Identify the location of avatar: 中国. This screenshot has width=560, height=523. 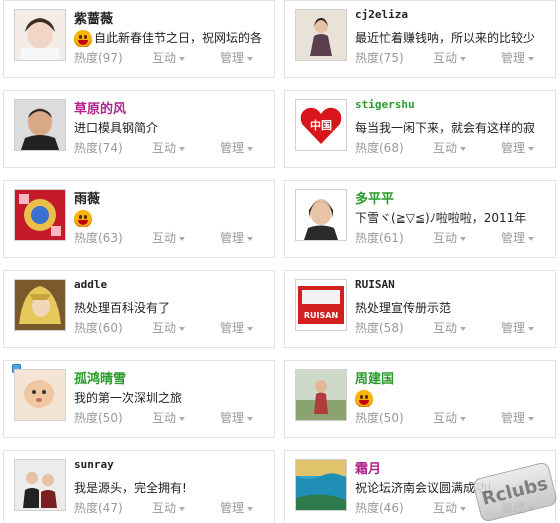
(321, 125).